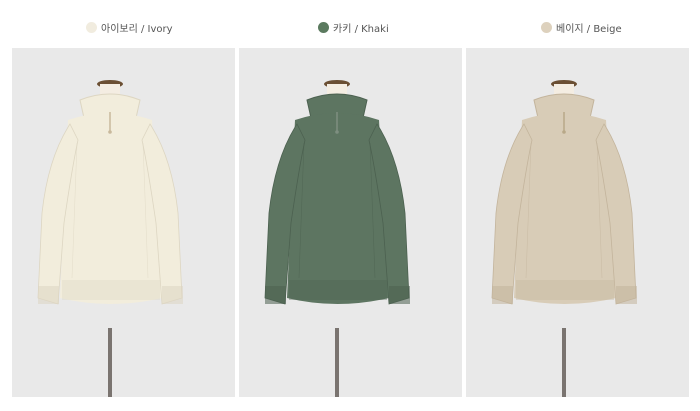 The image size is (700, 411). Describe the element at coordinates (323, 27) in the screenshot. I see `khaki-swatch-dot` at that location.